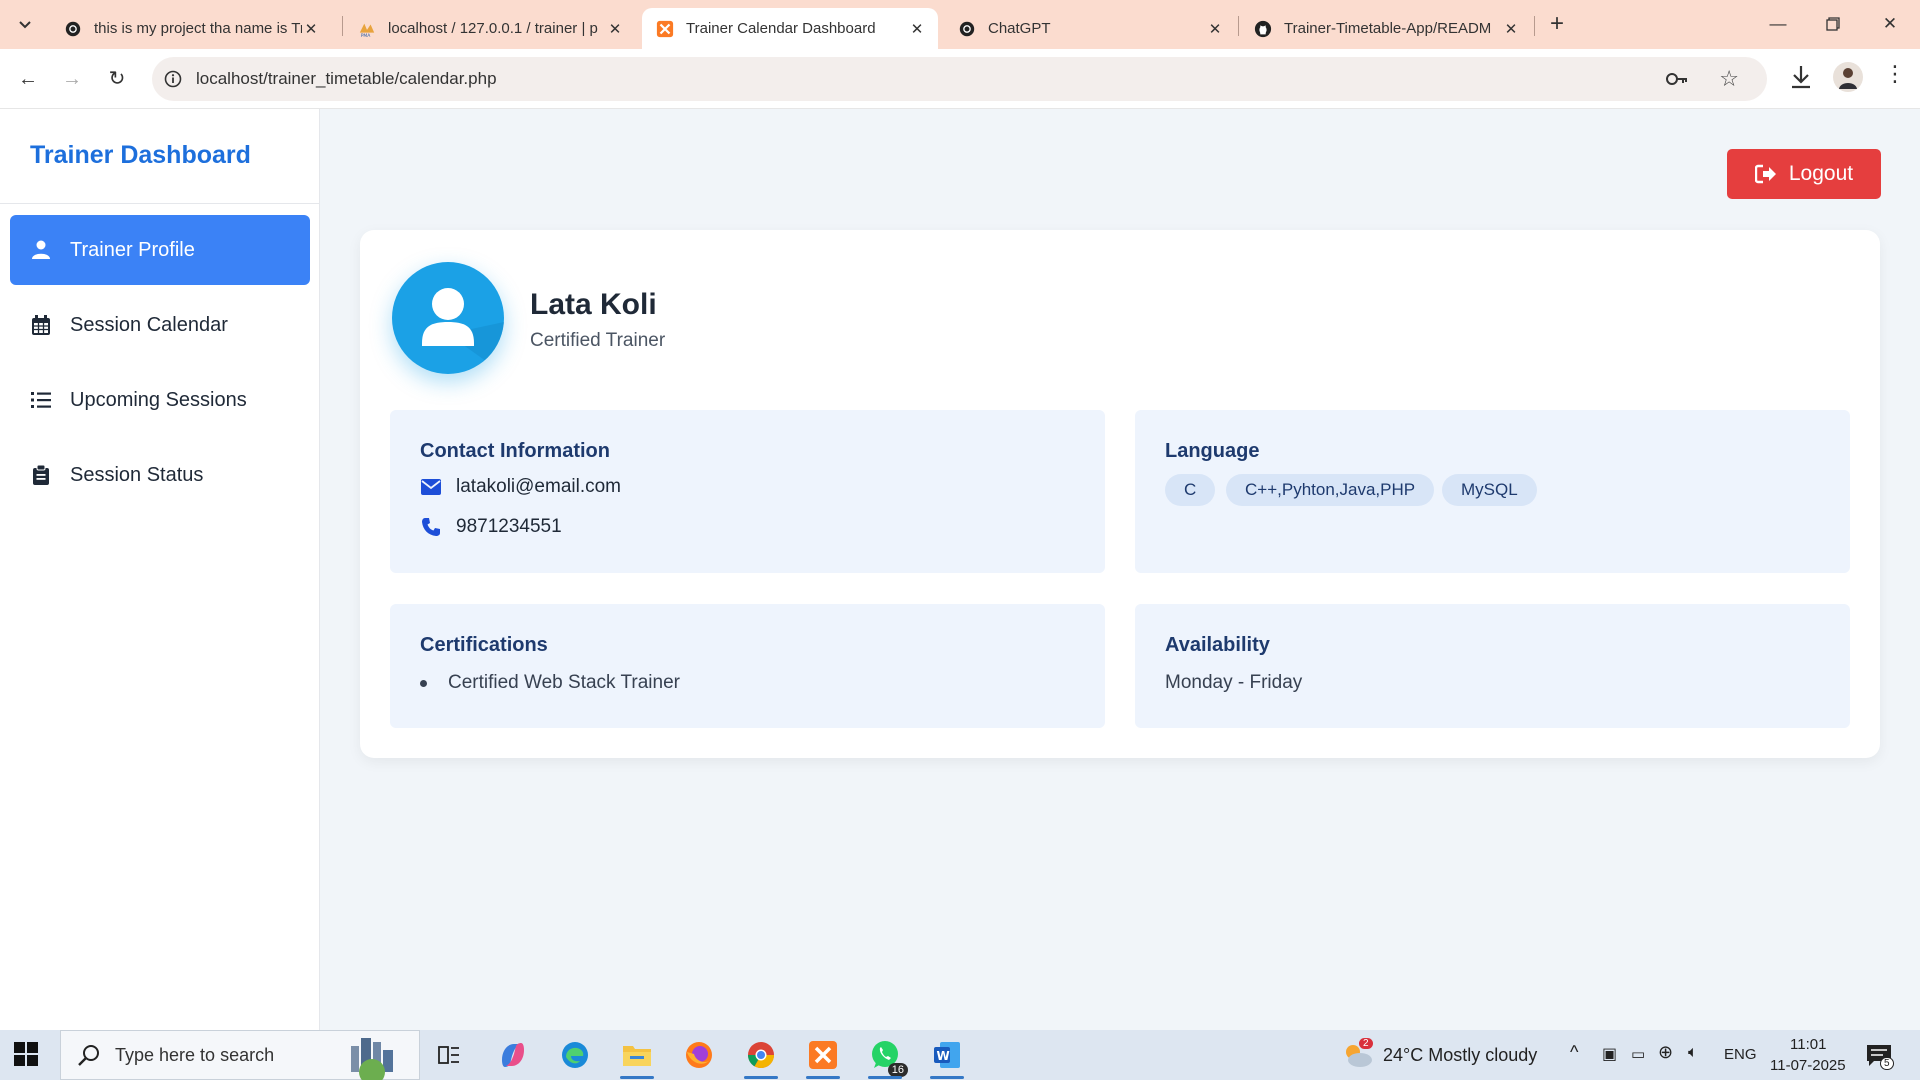 Image resolution: width=1920 pixels, height=1080 pixels. I want to click on back-button: ←, so click(28, 79).